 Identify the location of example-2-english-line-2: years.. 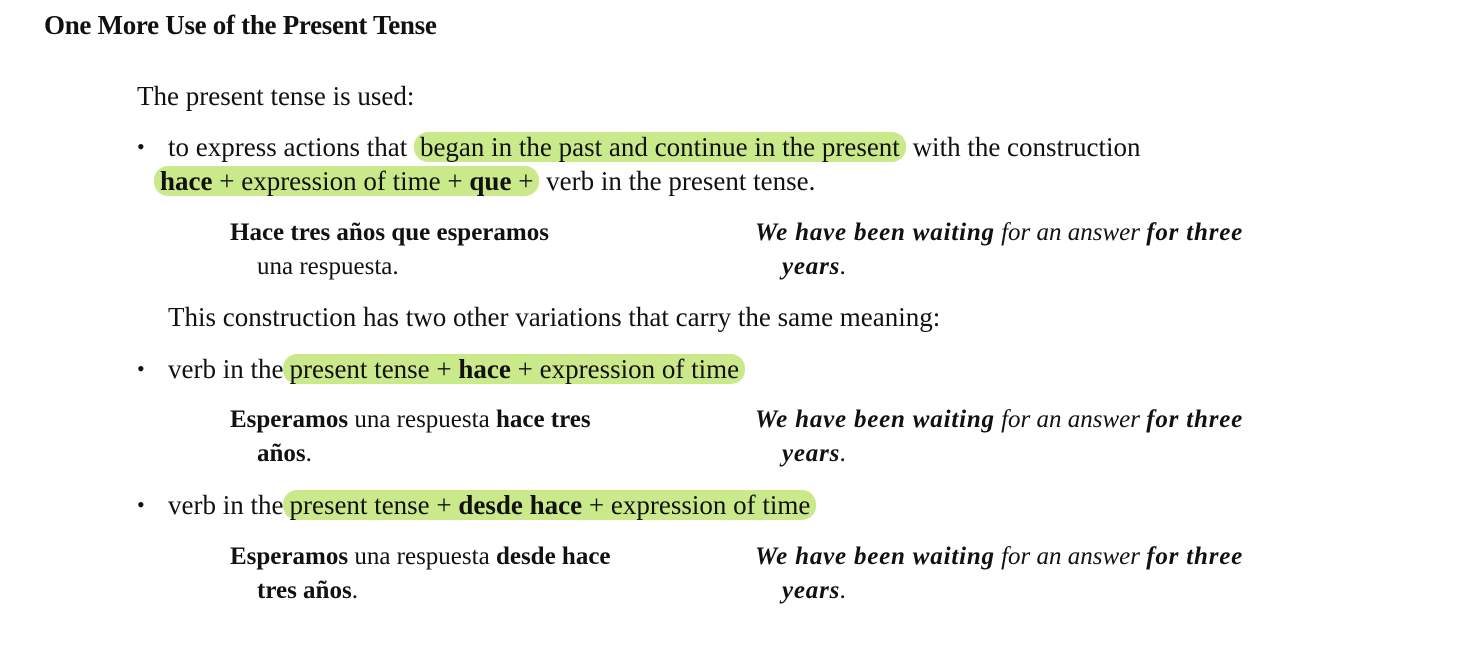
(814, 454).